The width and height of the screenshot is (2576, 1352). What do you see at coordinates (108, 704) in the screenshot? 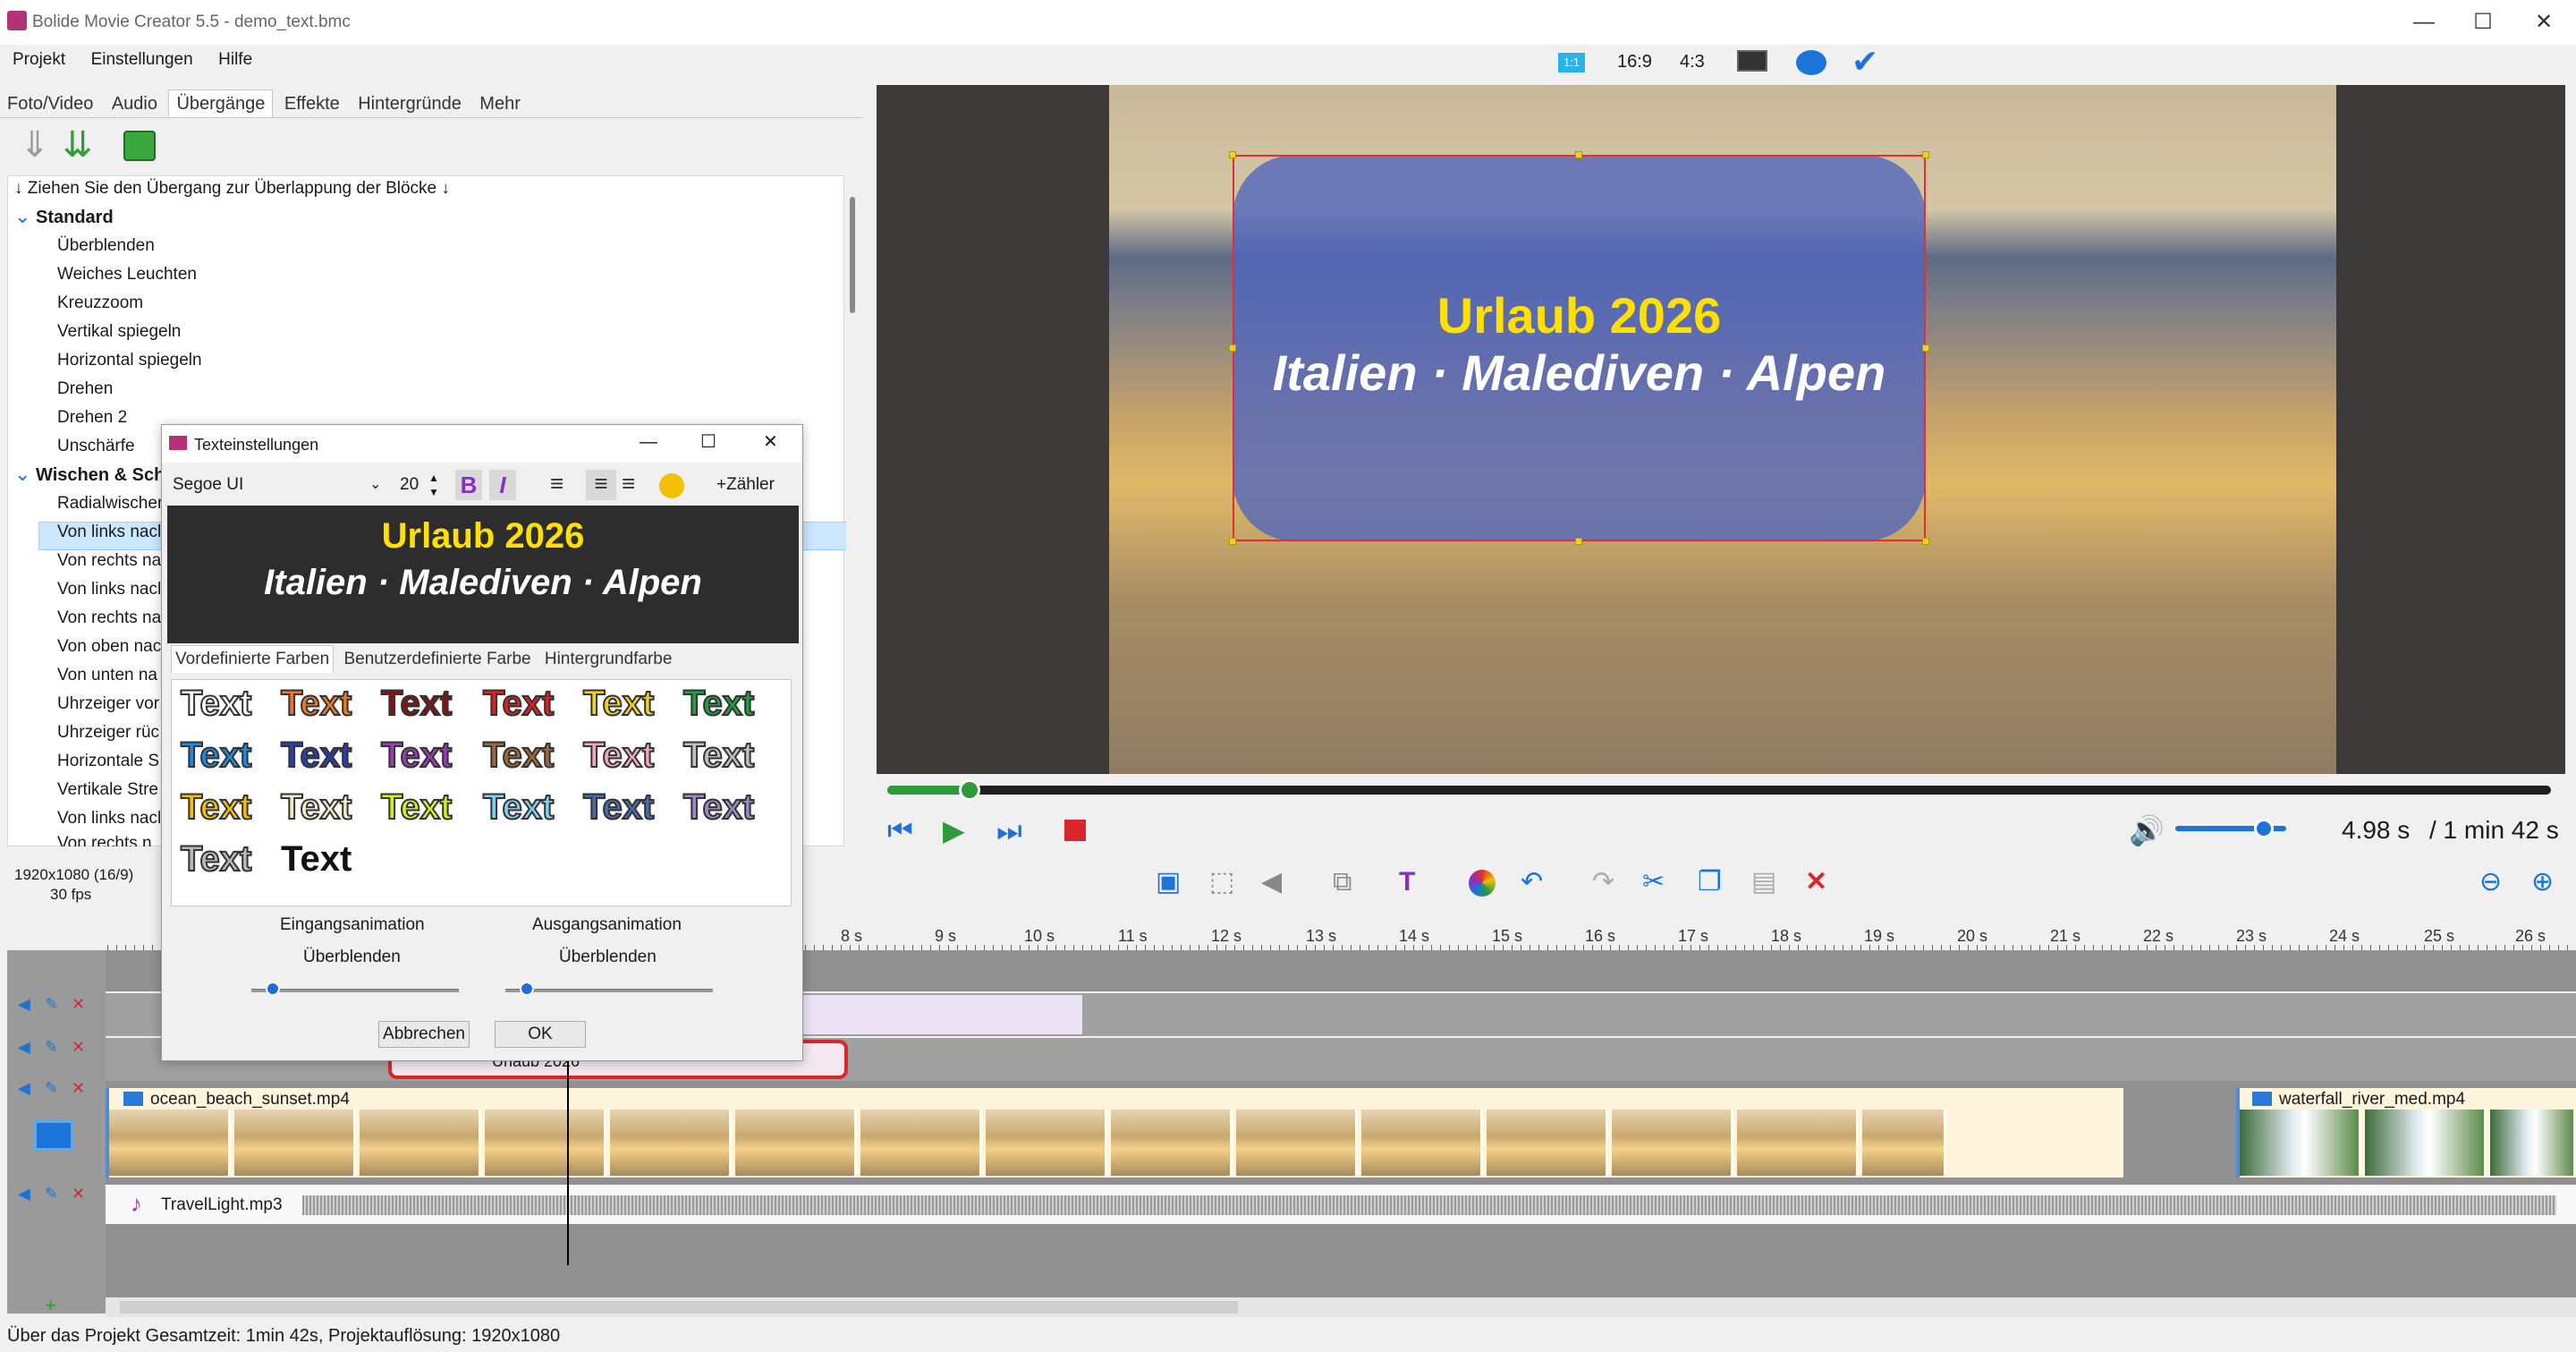
I see `list-item: Uhrzeiger vor` at bounding box center [108, 704].